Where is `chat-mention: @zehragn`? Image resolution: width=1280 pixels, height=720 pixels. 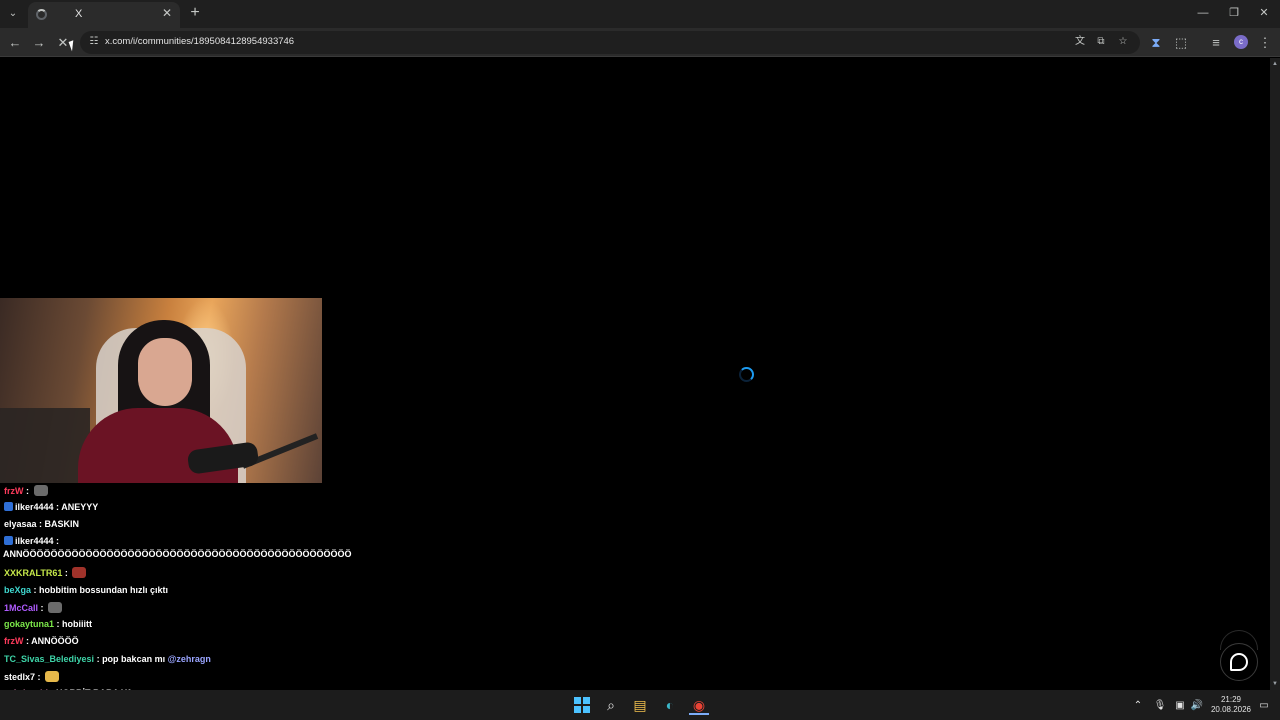 chat-mention: @zehragn is located at coordinates (189, 659).